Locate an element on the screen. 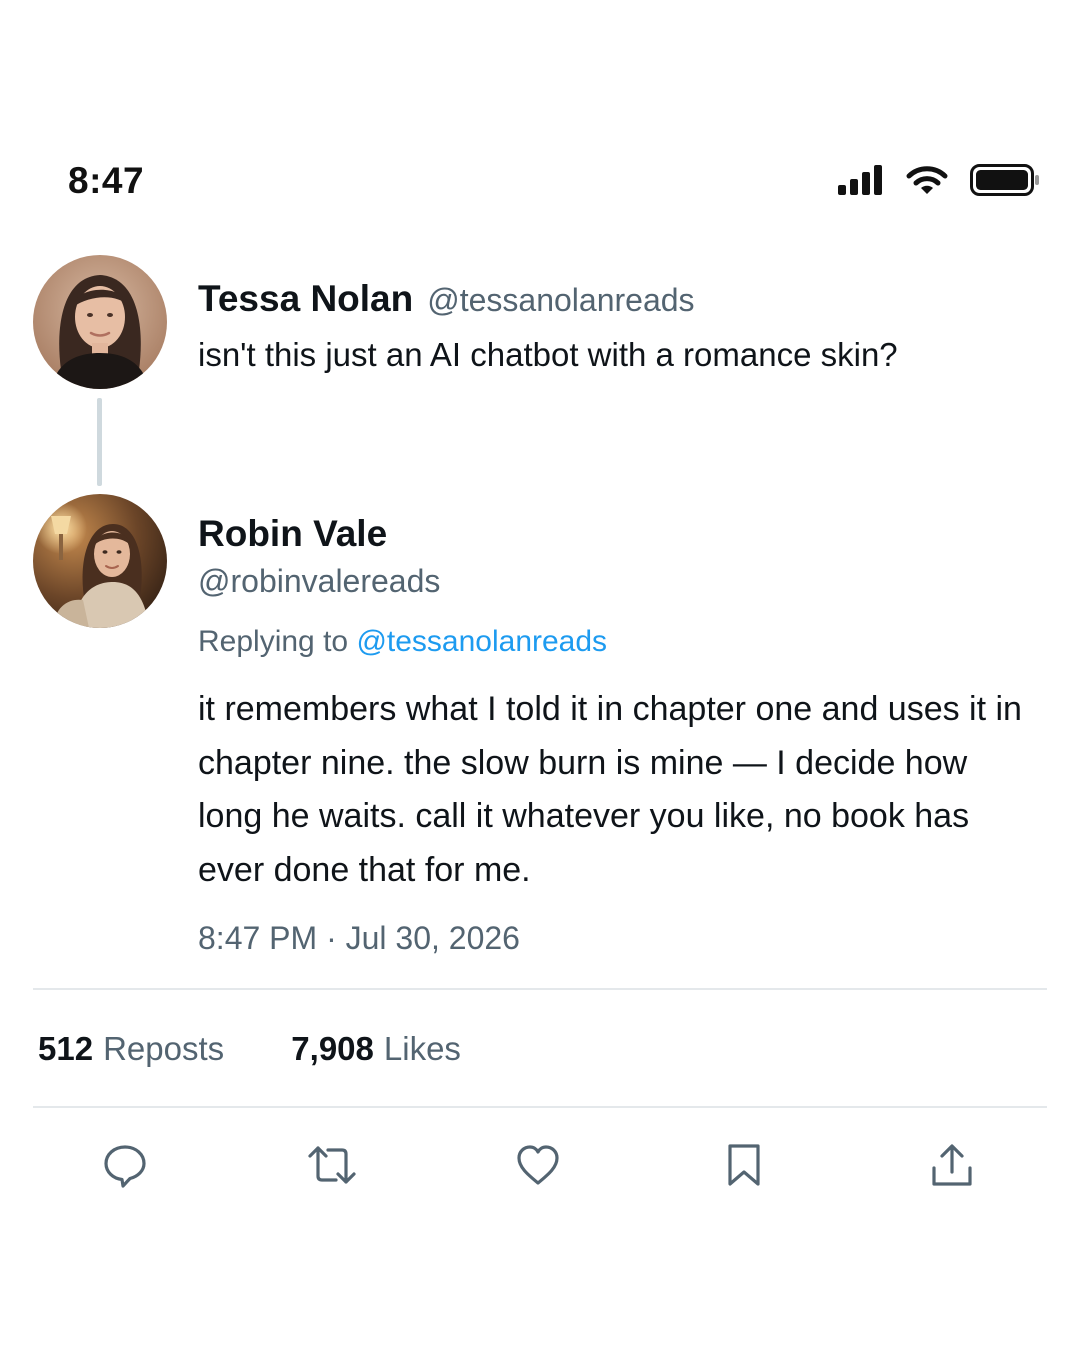  repost-button is located at coordinates (332, 1165).